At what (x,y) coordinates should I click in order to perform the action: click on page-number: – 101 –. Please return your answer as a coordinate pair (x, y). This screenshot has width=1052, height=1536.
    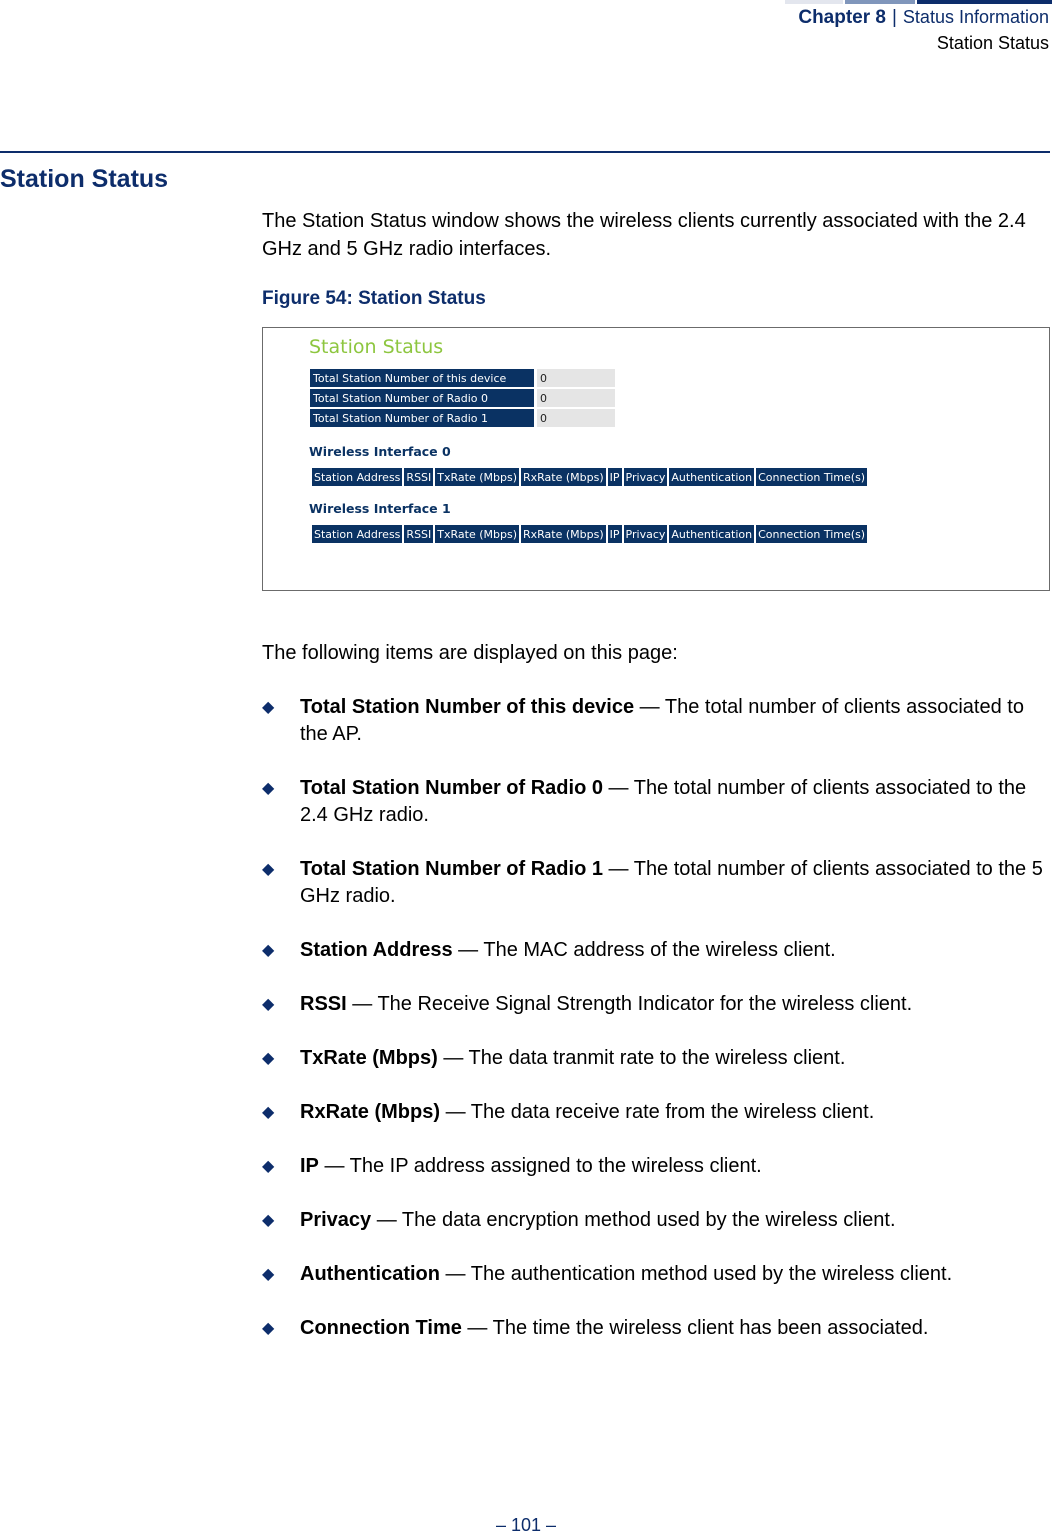
    Looking at the image, I should click on (526, 1525).